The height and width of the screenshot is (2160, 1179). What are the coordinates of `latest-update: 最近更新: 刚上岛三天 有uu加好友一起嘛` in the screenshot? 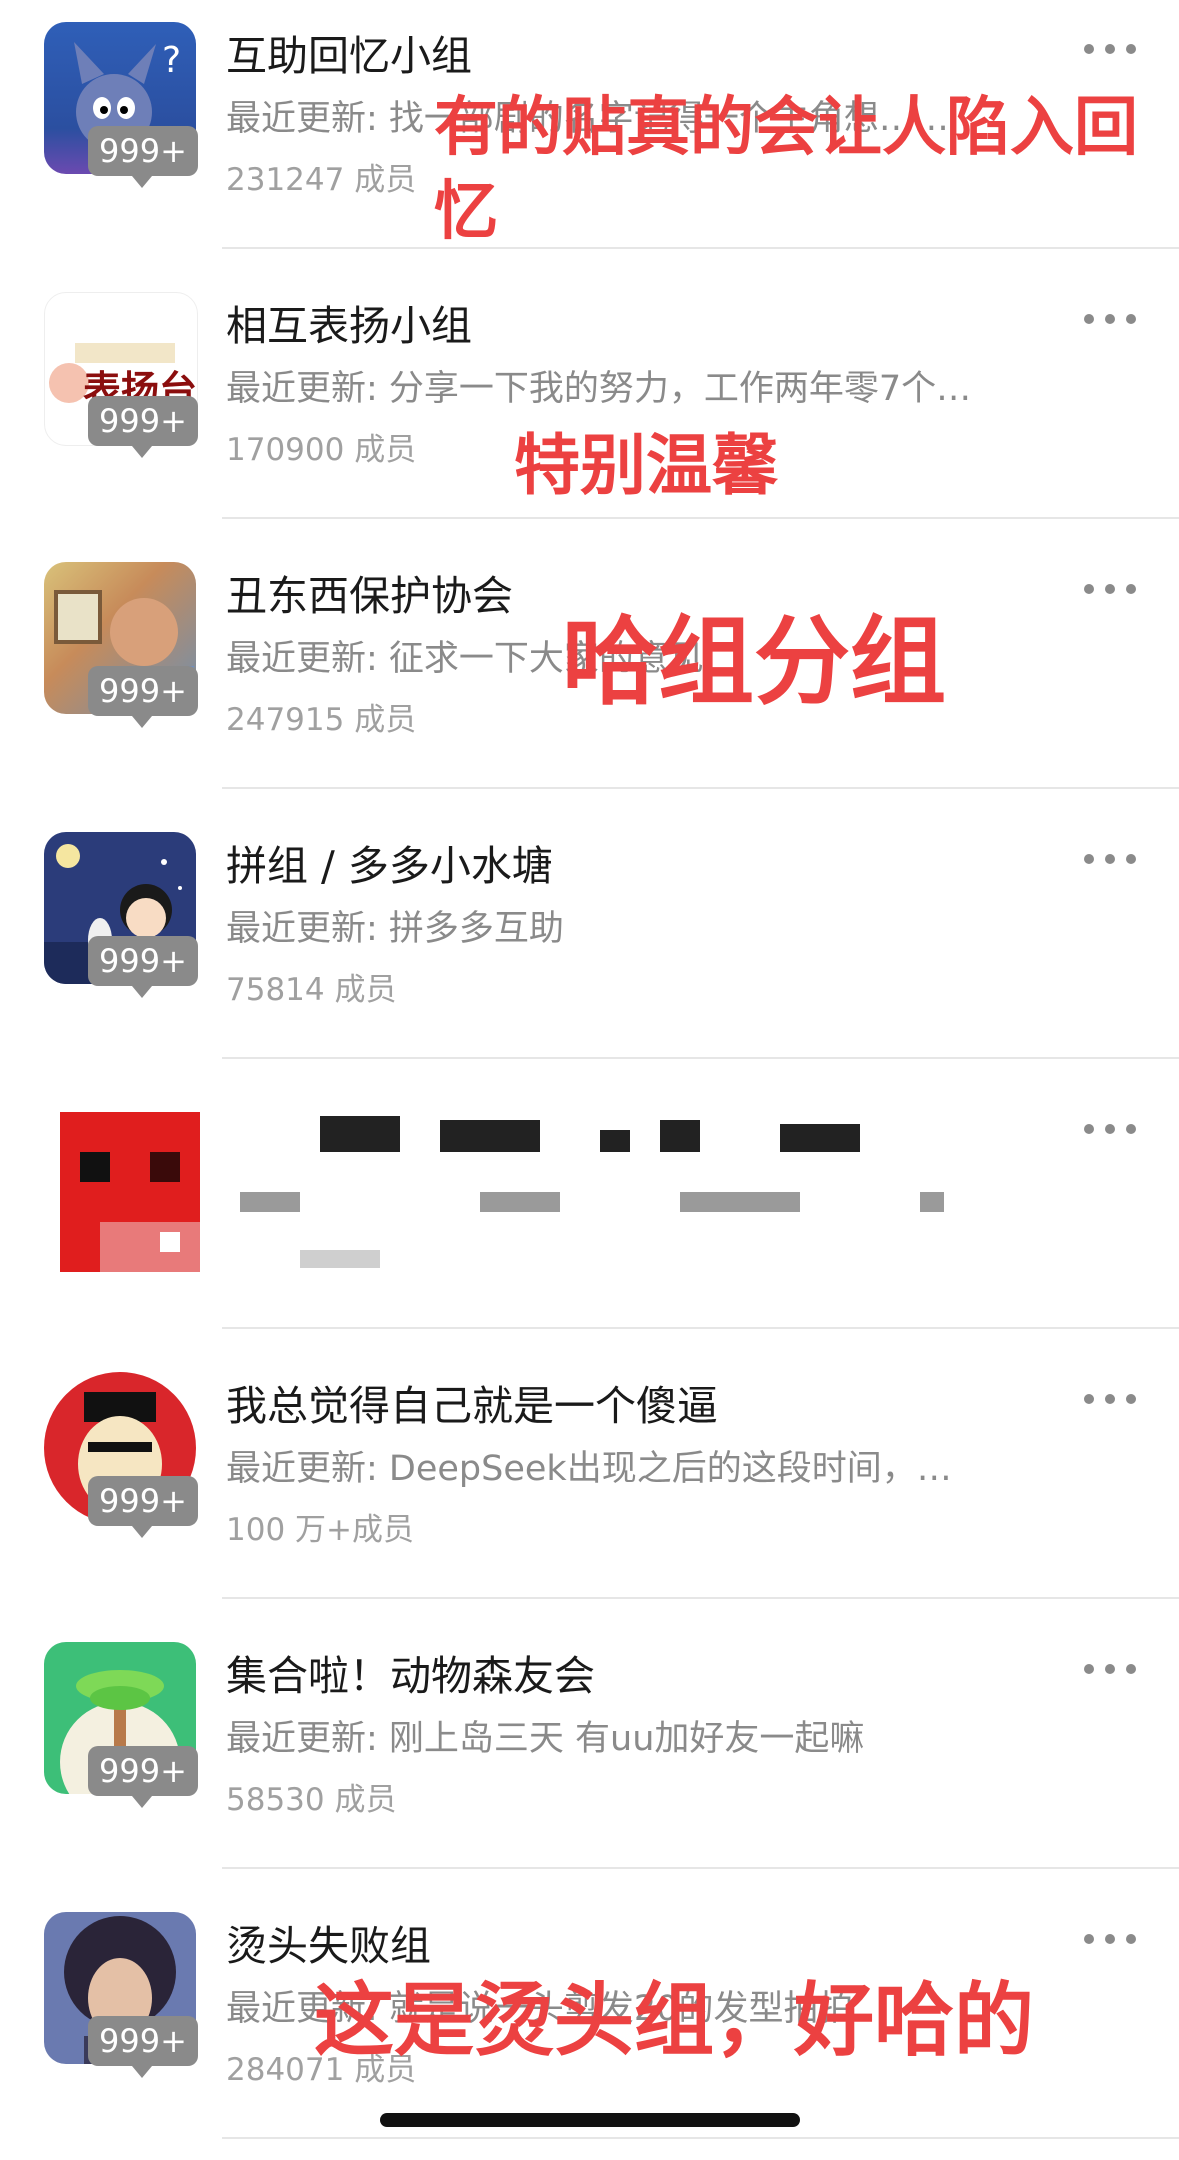 It's located at (545, 1739).